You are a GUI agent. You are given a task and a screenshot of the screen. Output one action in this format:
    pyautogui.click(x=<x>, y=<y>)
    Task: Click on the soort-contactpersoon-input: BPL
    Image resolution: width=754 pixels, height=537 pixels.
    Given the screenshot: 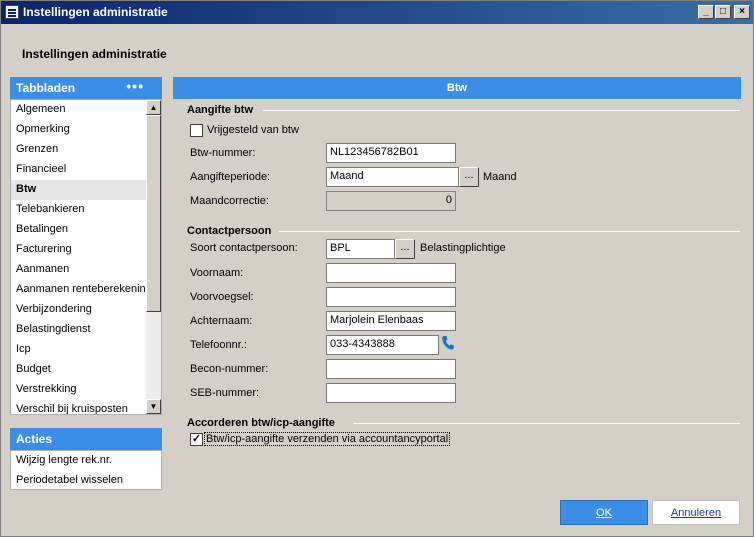 What is the action you would take?
    pyautogui.click(x=360, y=249)
    